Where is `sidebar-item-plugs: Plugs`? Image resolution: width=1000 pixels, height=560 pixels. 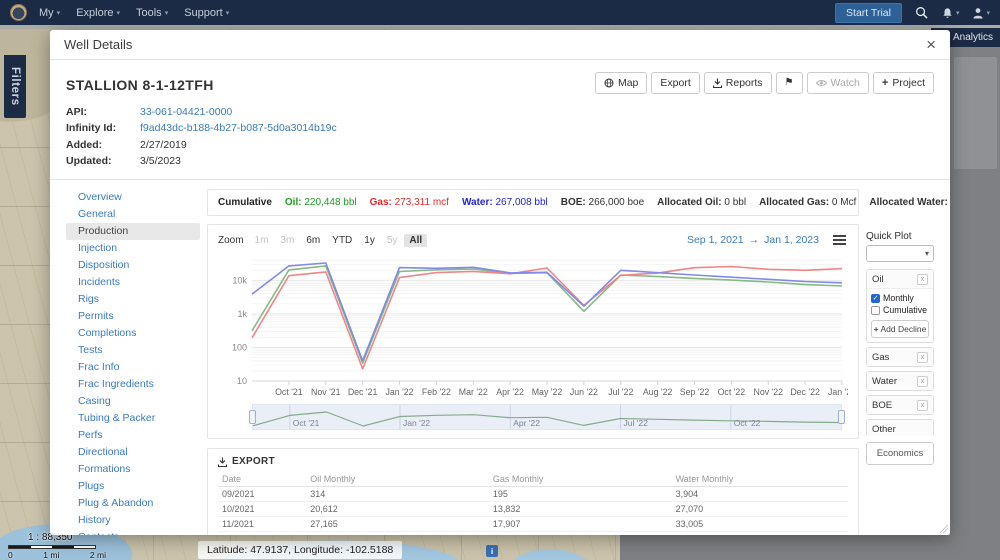 sidebar-item-plugs: Plugs is located at coordinates (133, 486).